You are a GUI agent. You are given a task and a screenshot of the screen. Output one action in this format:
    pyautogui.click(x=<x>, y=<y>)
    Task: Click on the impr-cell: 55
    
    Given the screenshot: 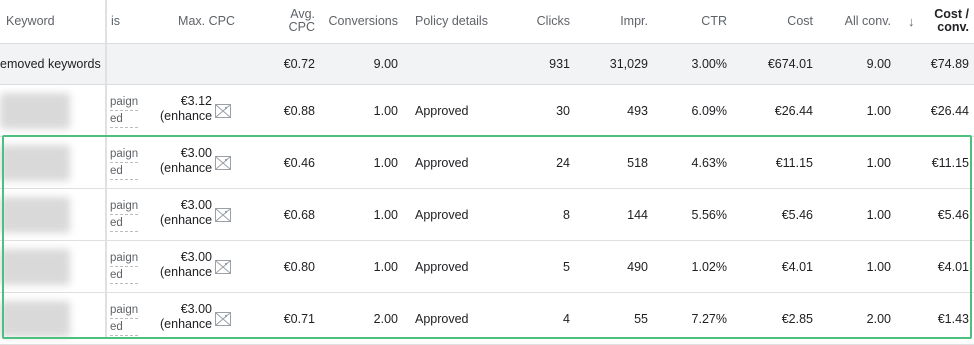 What is the action you would take?
    pyautogui.click(x=641, y=318)
    